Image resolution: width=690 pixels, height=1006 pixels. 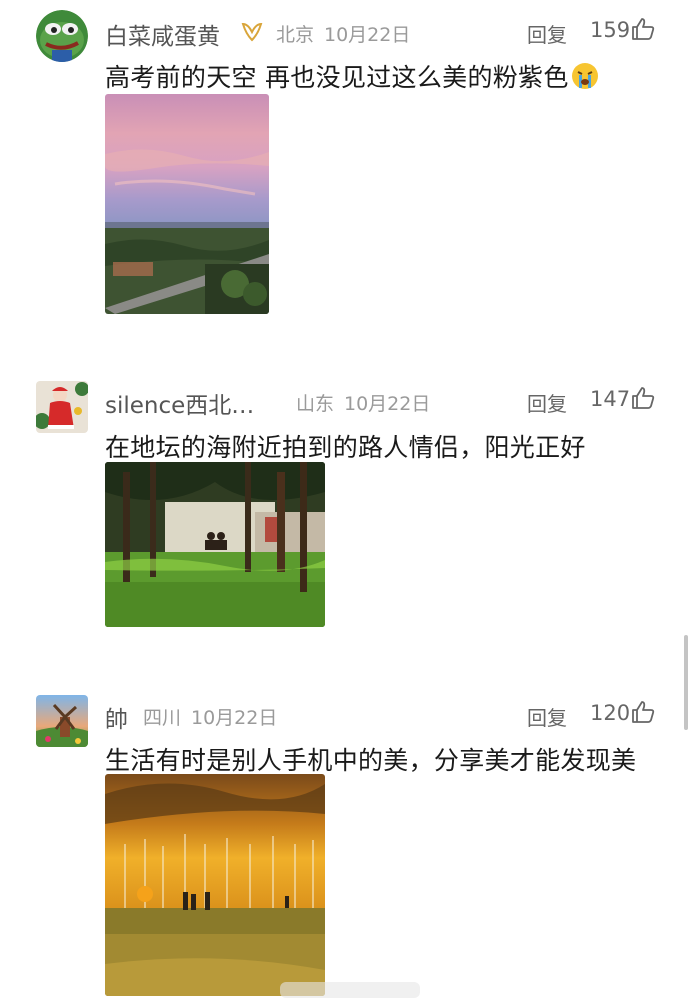 What do you see at coordinates (215, 885) in the screenshot?
I see `comment-photo-autumn-forest` at bounding box center [215, 885].